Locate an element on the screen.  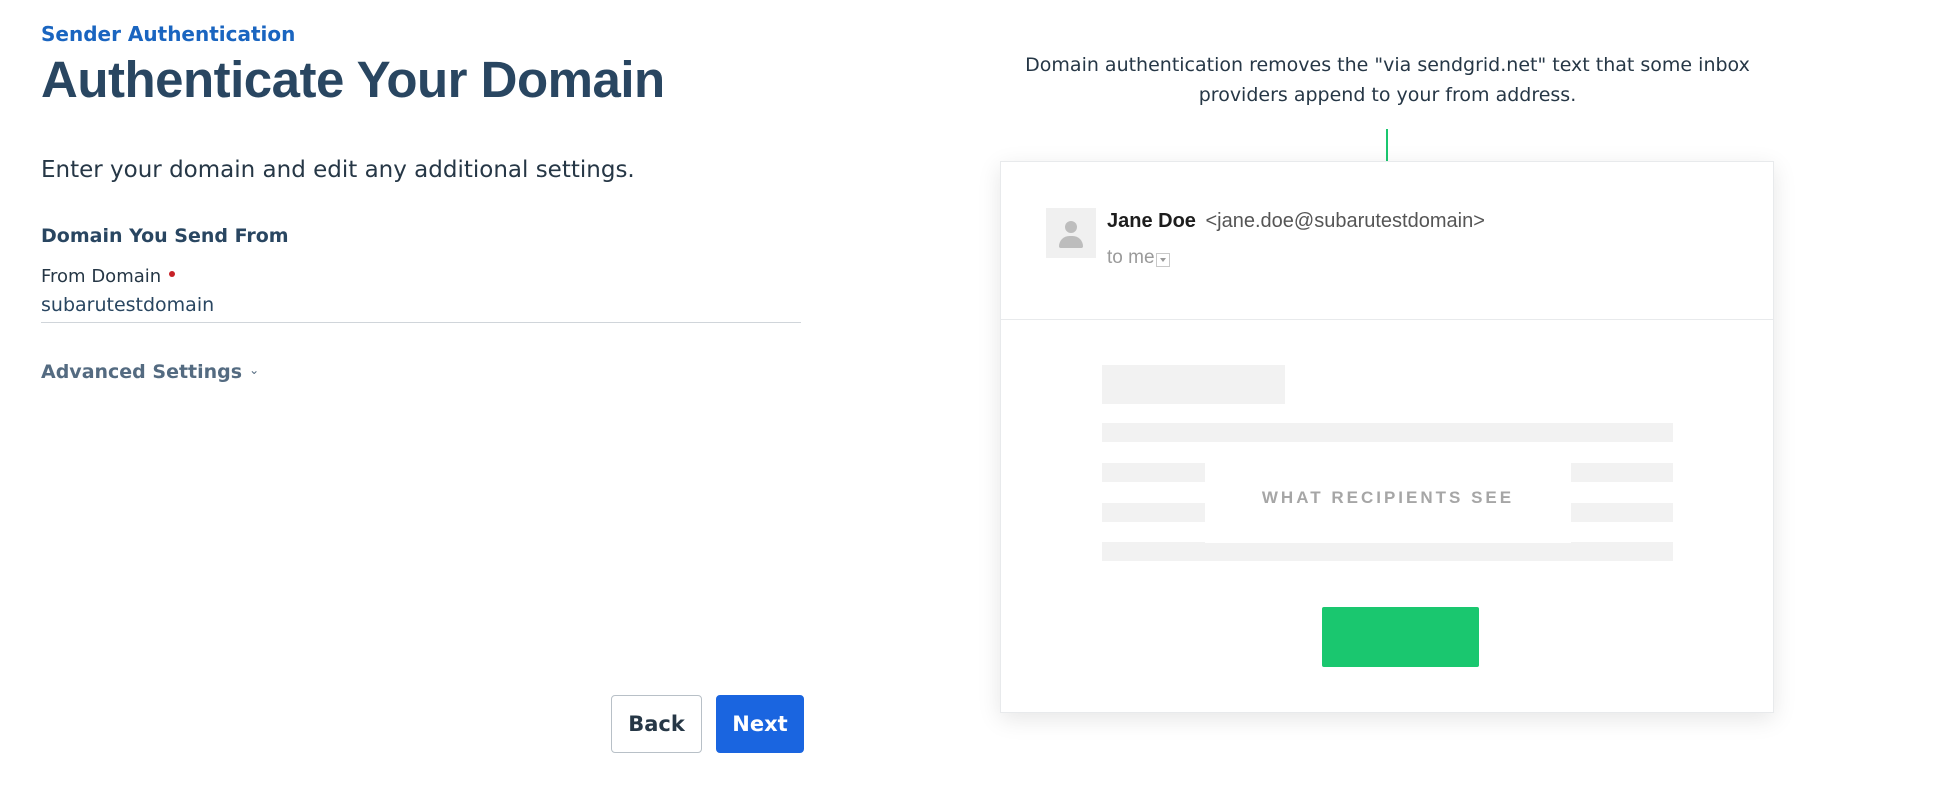
sender-line: Jane Doe <jane.doe@subarutestdomain> is located at coordinates (1296, 221).